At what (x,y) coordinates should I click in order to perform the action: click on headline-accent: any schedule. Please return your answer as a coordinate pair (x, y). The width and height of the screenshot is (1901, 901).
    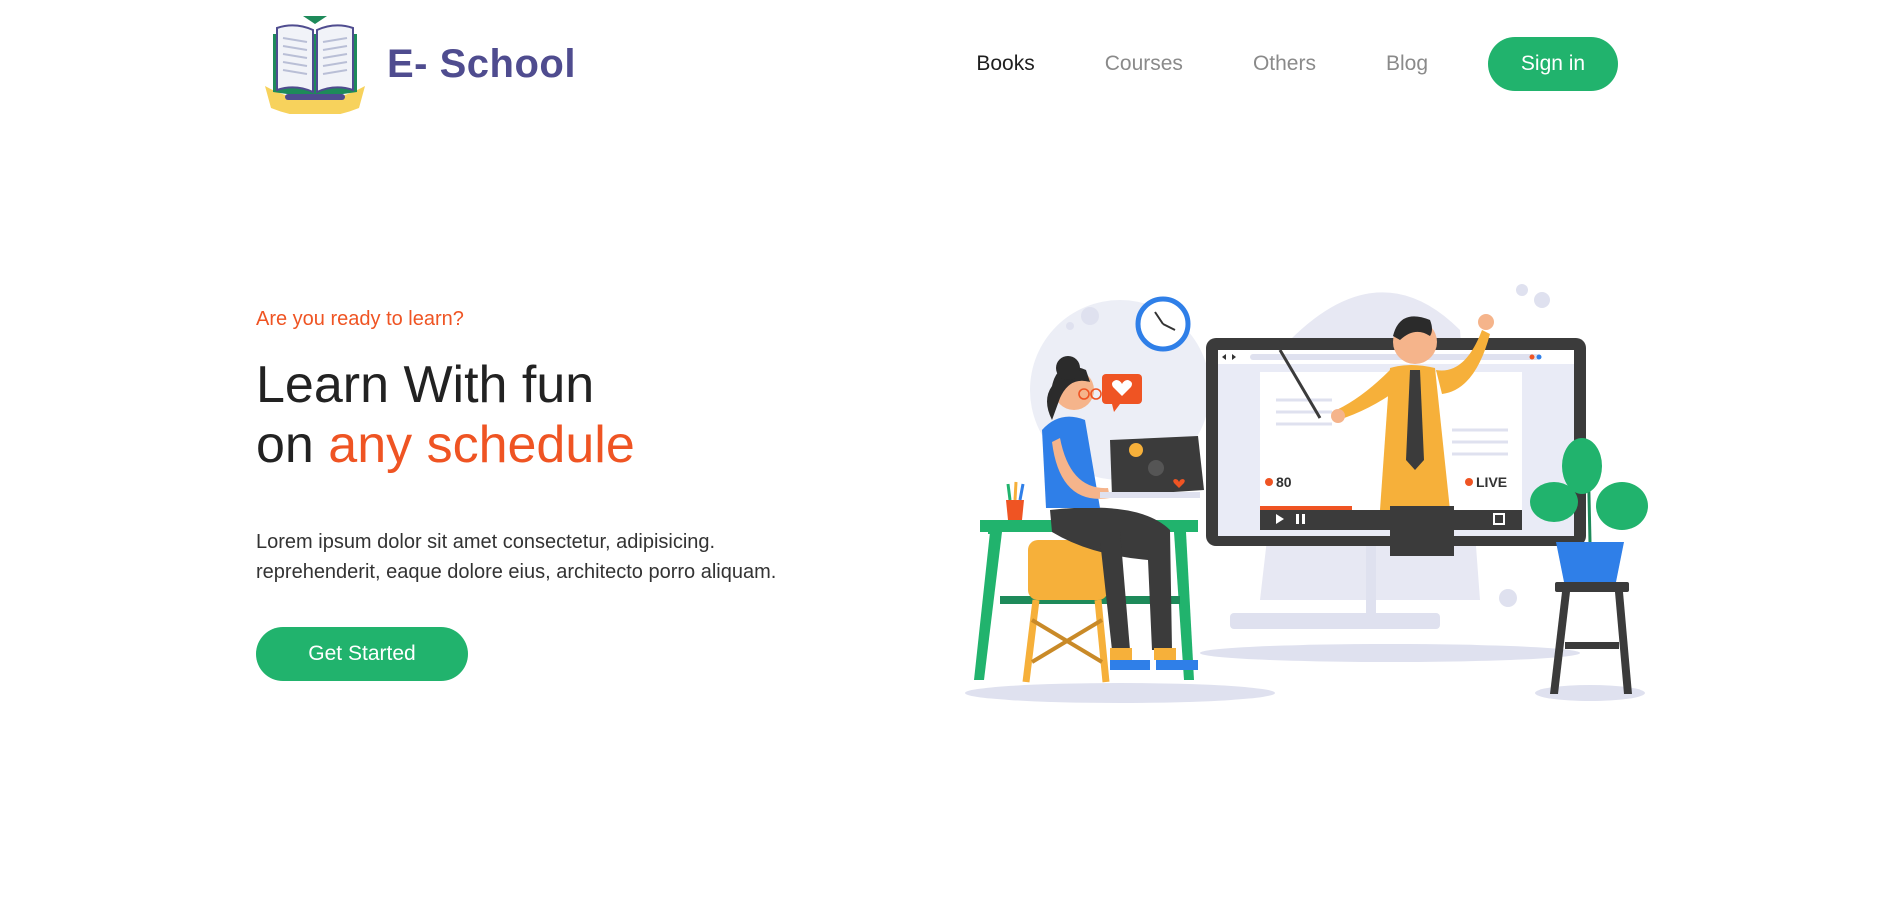
    Looking at the image, I should click on (481, 445).